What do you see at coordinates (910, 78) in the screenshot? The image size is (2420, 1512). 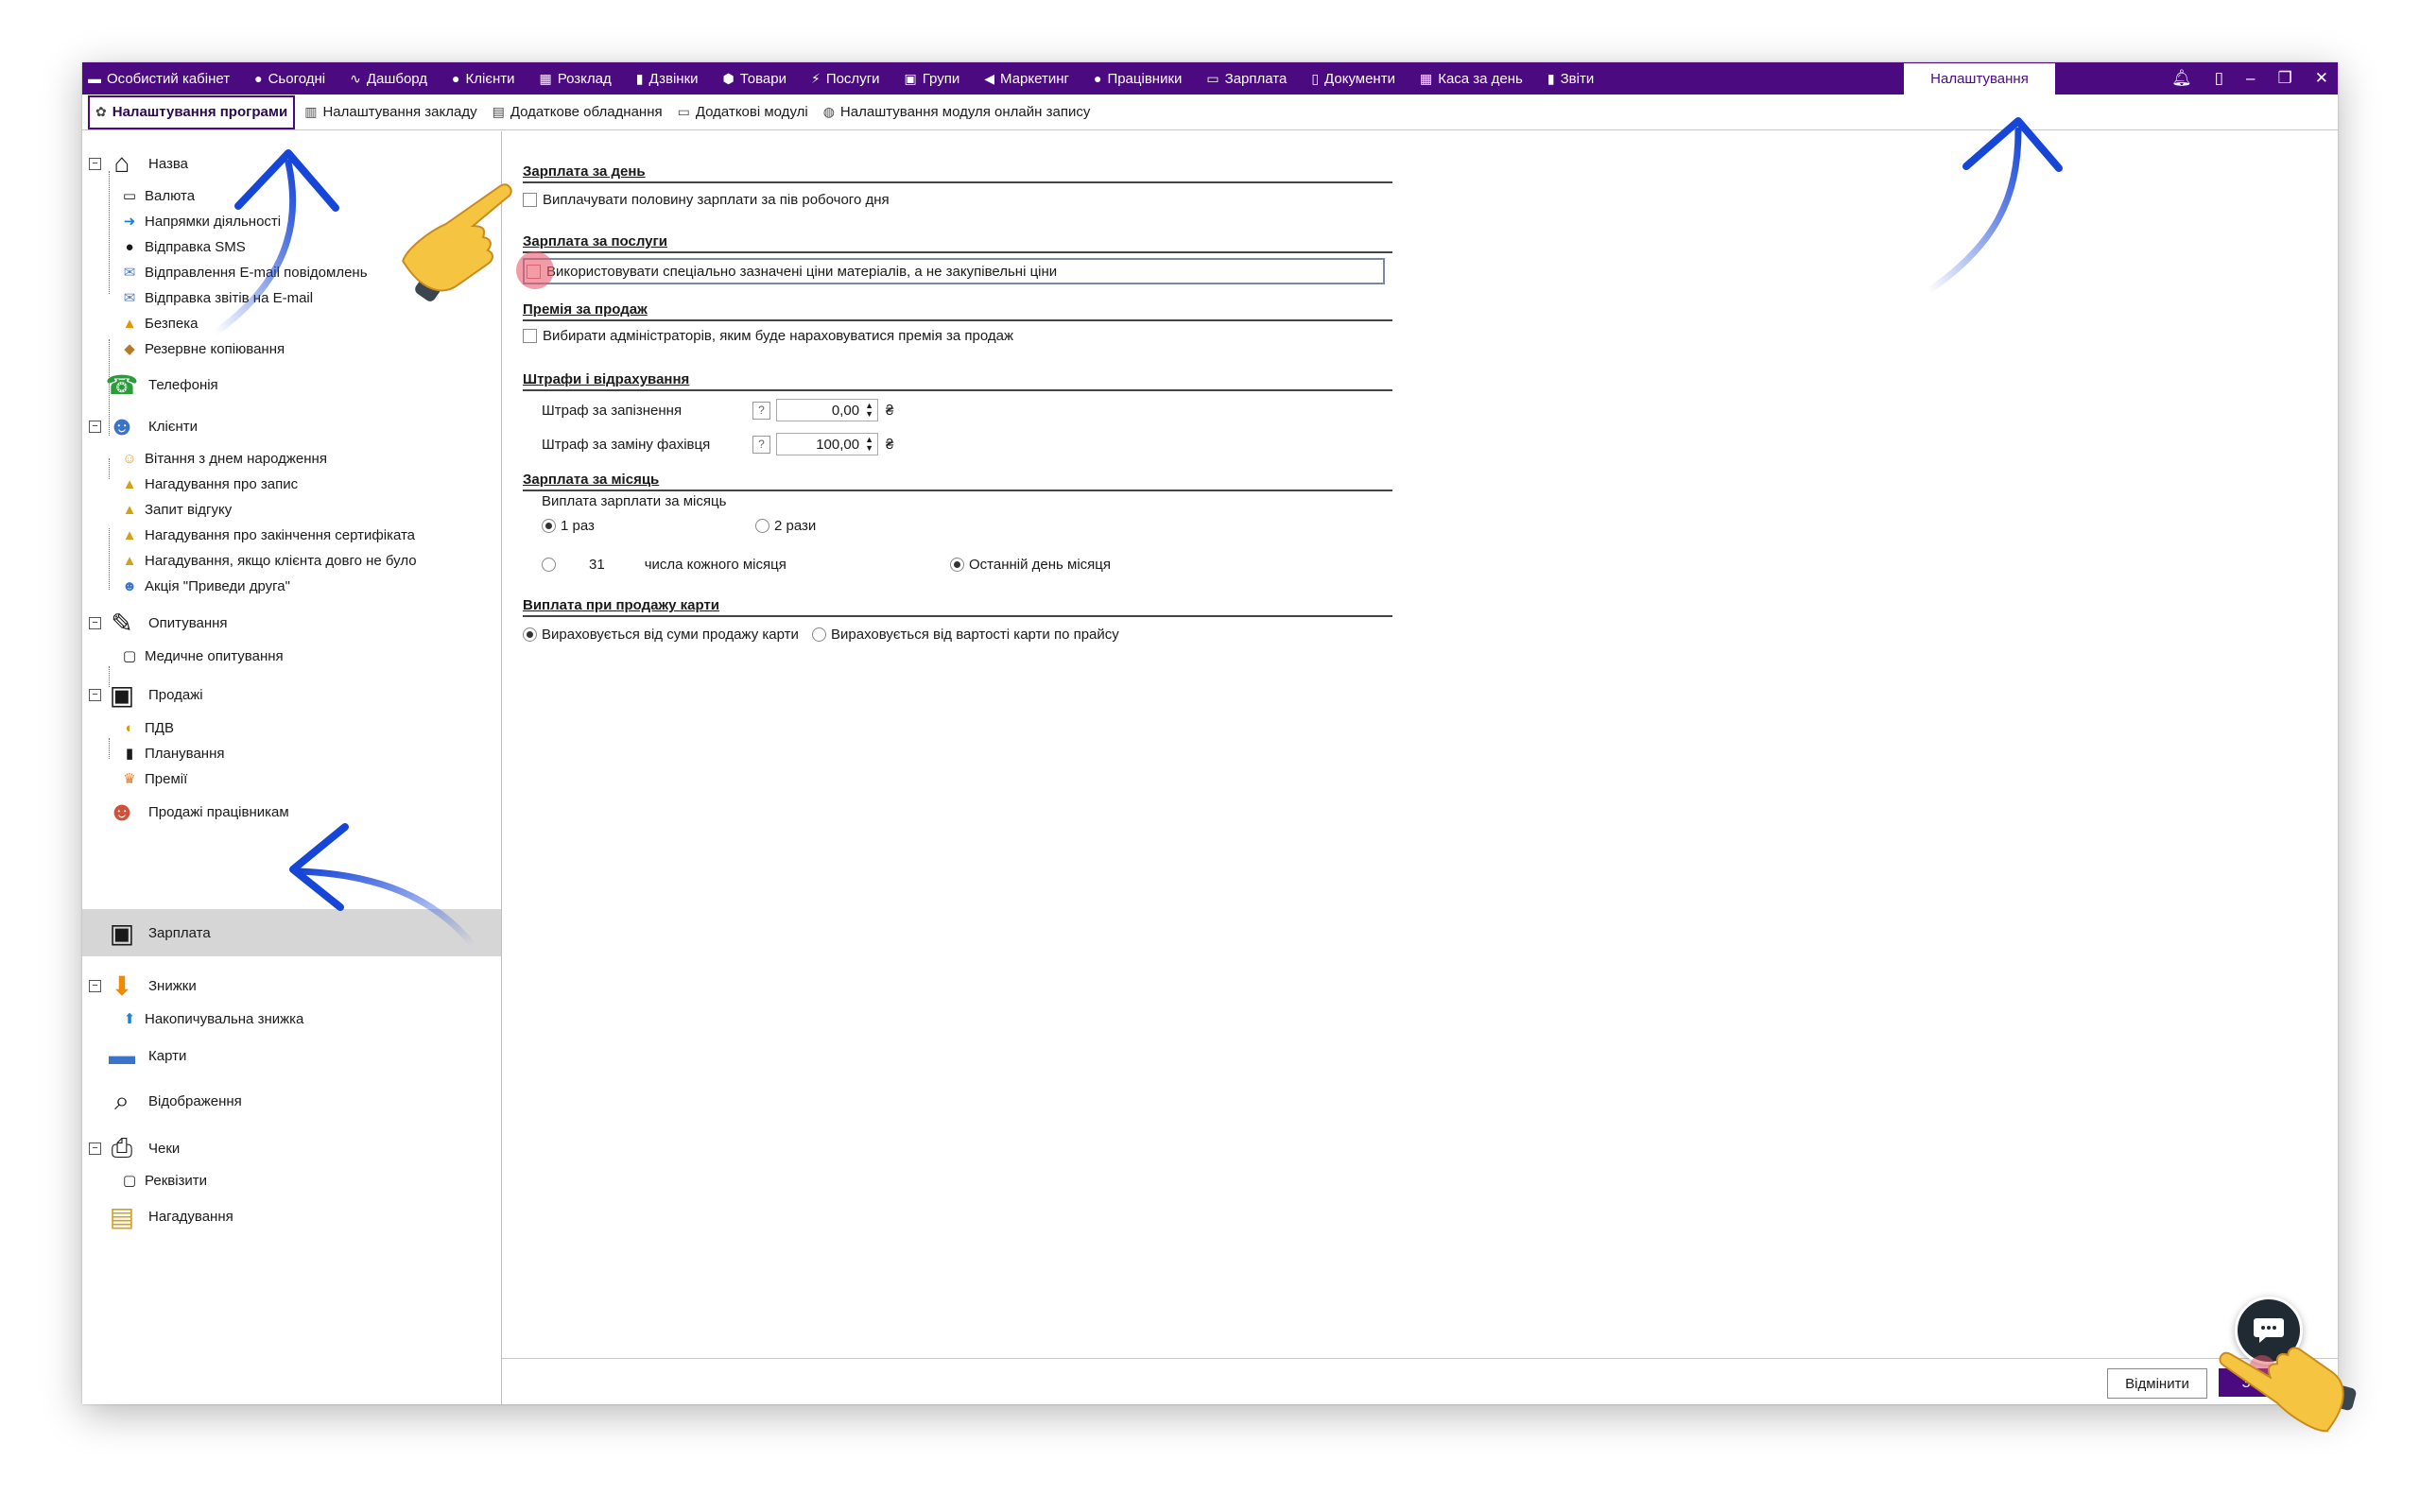 I see `groups-icon: ▣` at bounding box center [910, 78].